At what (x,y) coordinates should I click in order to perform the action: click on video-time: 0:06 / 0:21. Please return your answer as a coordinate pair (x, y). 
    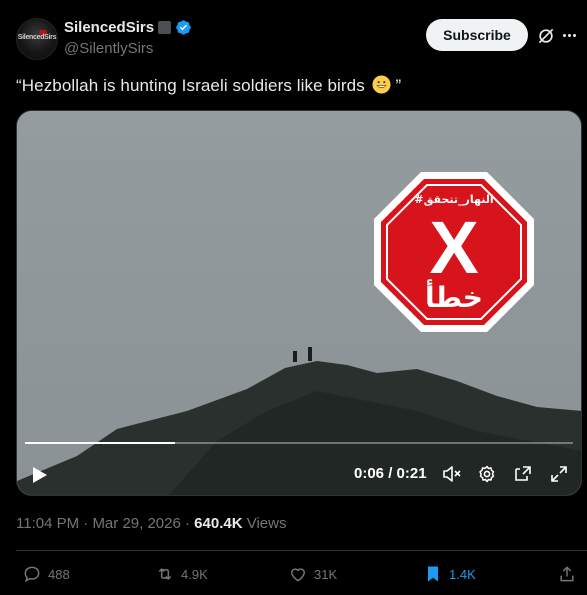
    Looking at the image, I should click on (390, 473).